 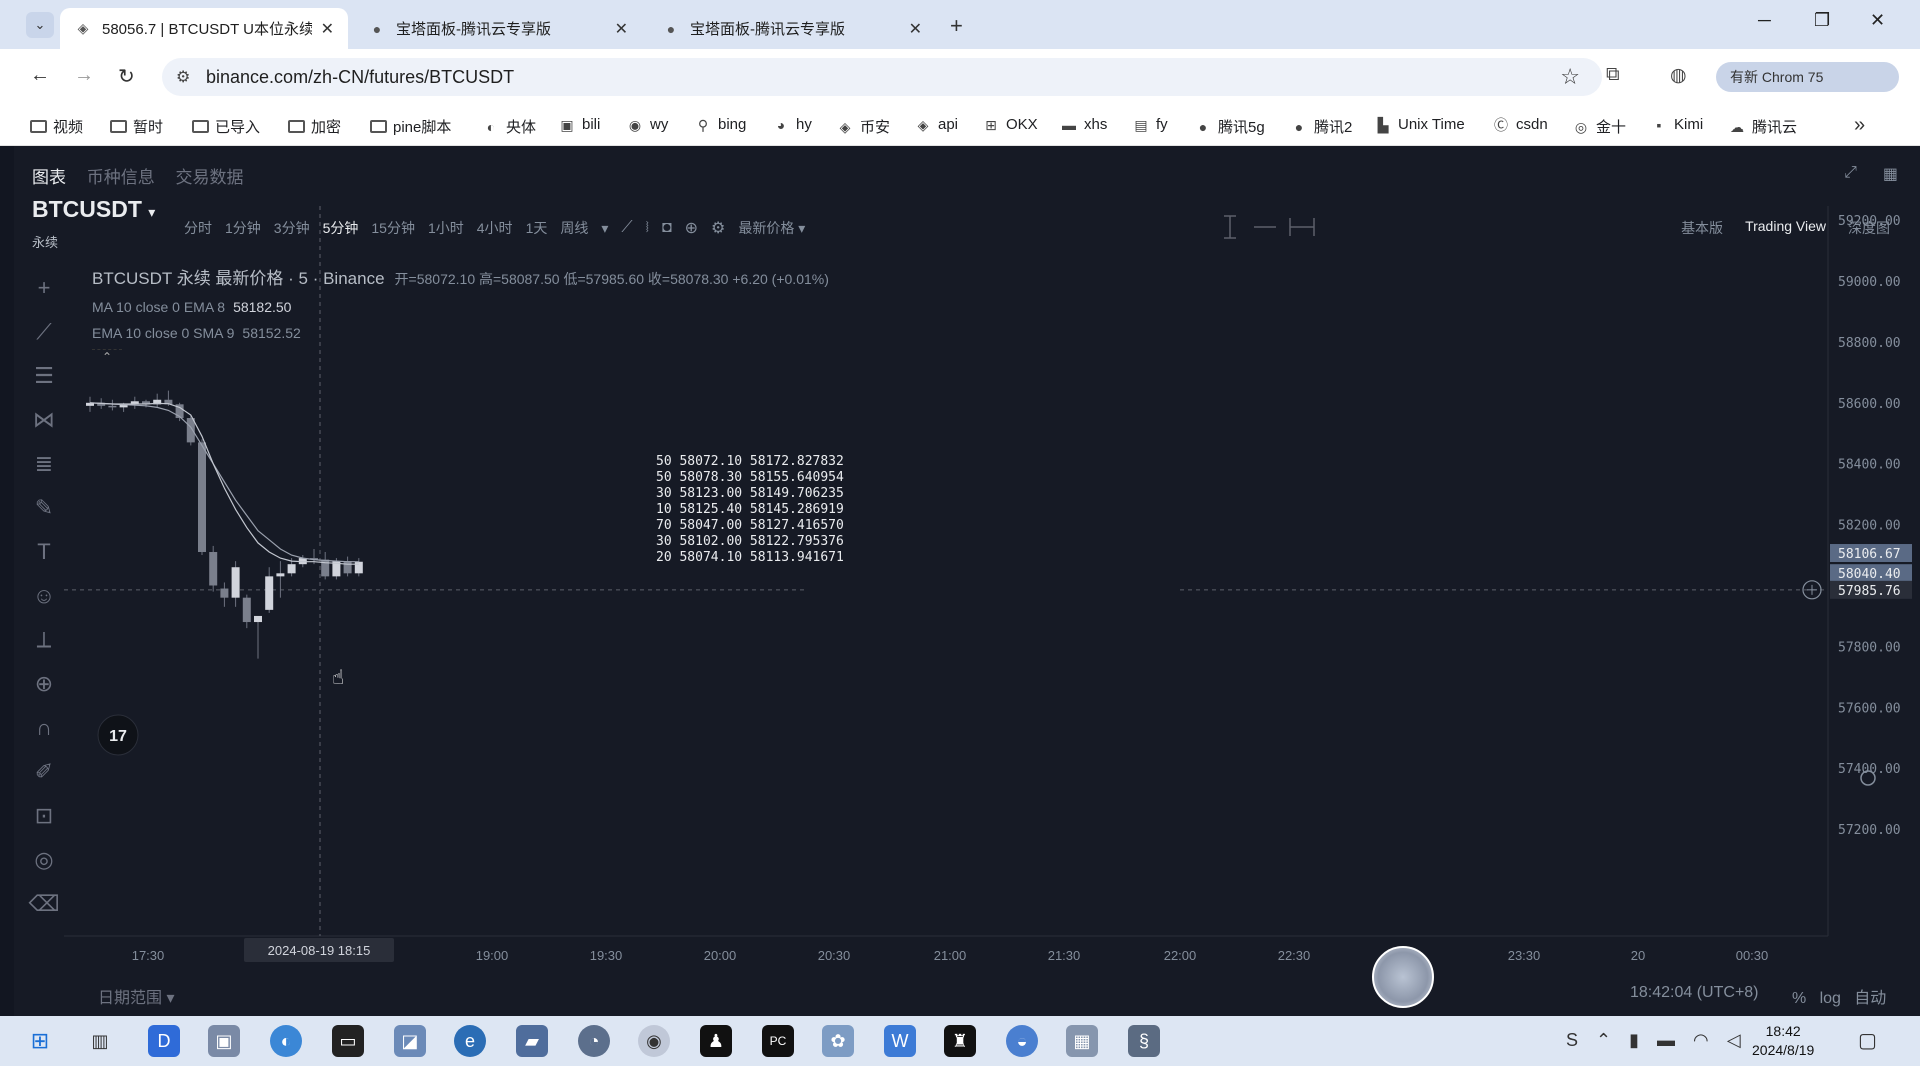 I want to click on interval-more-icon: ▾, so click(x=604, y=228).